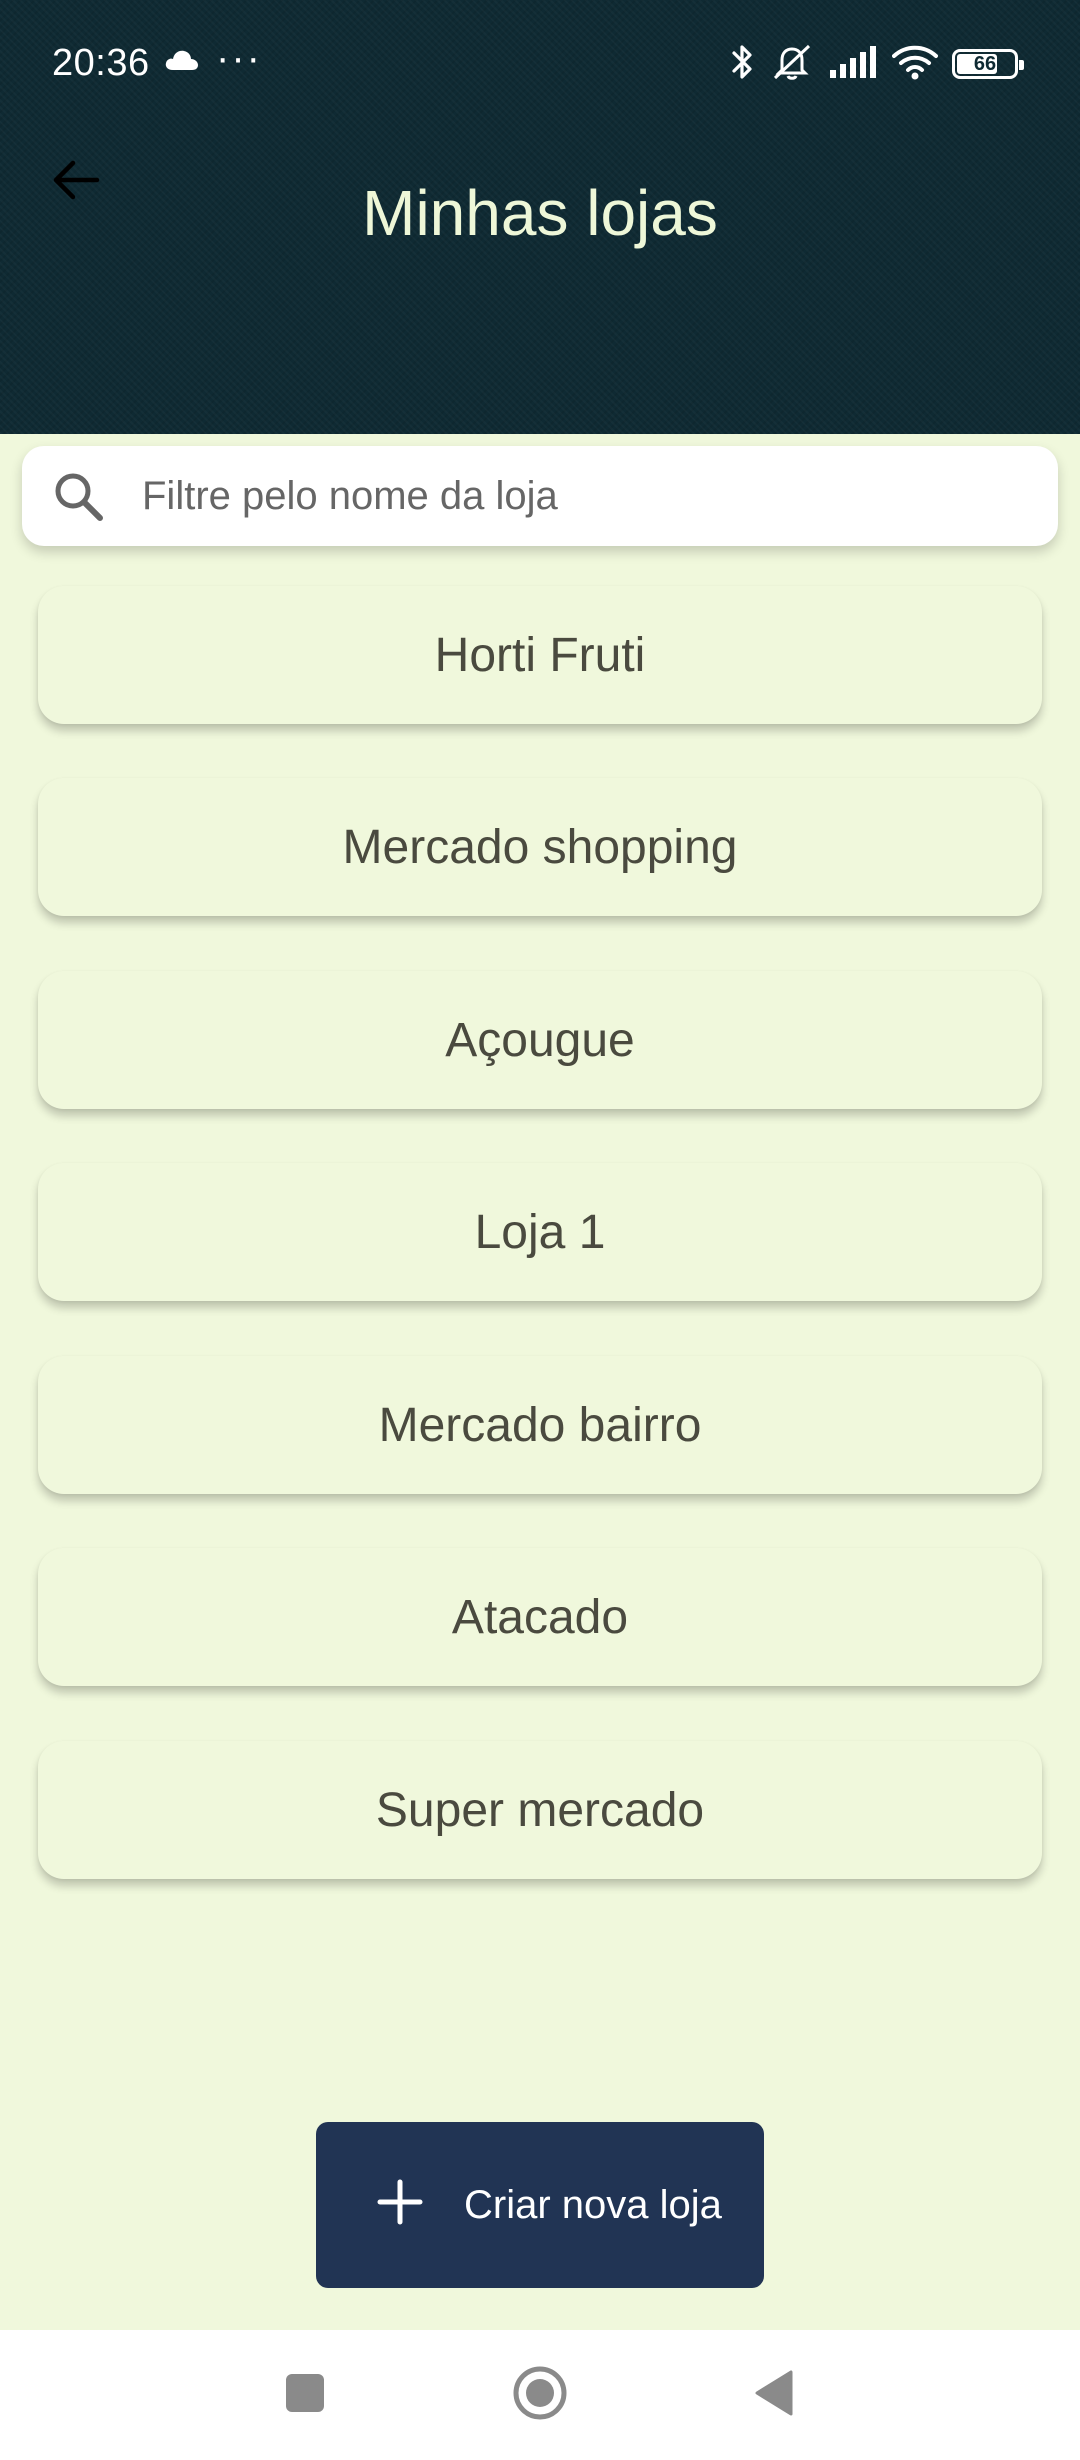  I want to click on circle-icon, so click(540, 2395).